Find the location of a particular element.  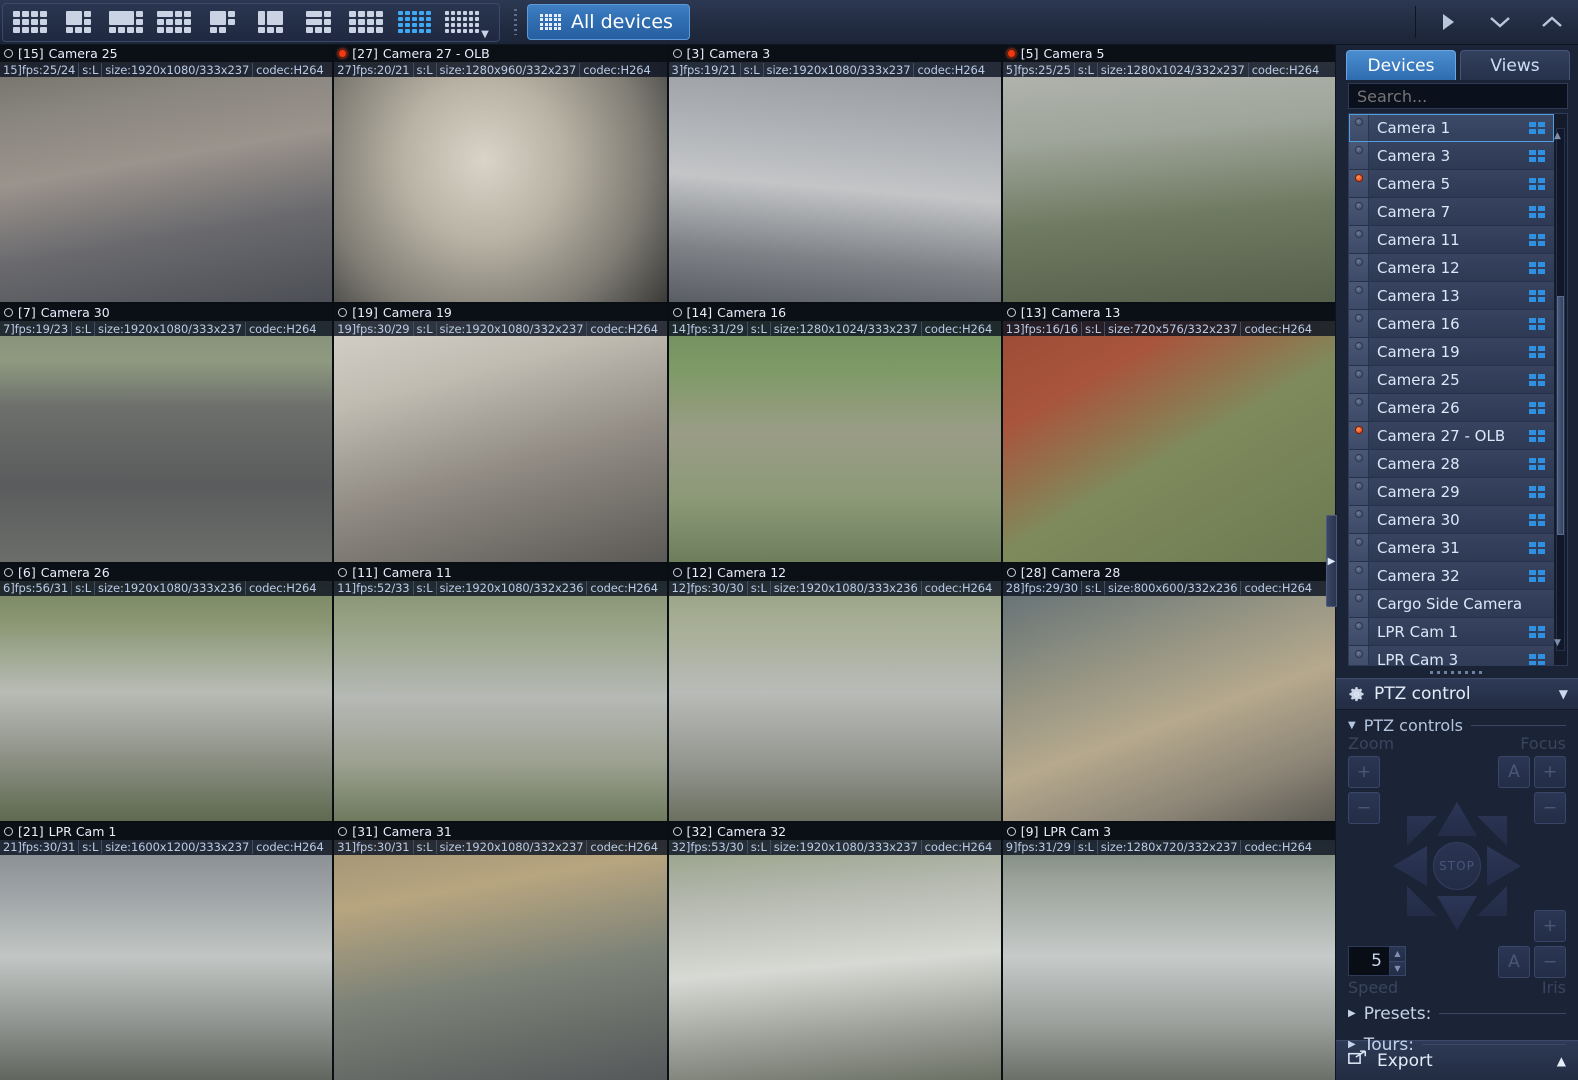

speed-spinner: ▲ ▼ is located at coordinates (1398, 961).